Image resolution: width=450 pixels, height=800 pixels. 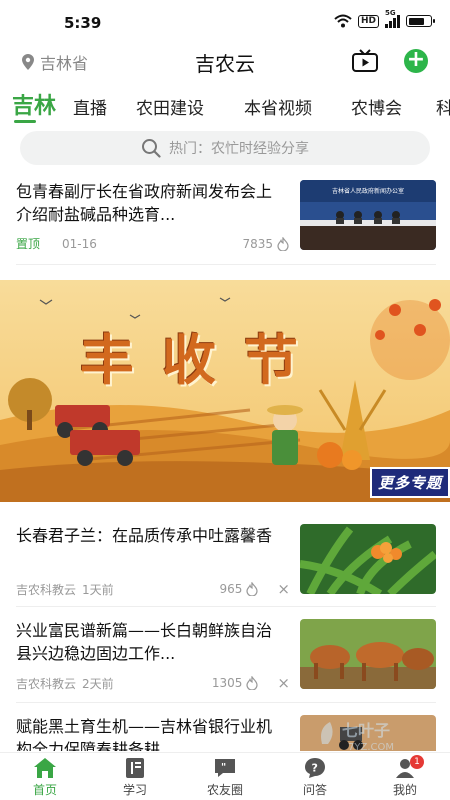 What do you see at coordinates (153, 243) in the screenshot?
I see `news-meta: 置顶 01-16 7835` at bounding box center [153, 243].